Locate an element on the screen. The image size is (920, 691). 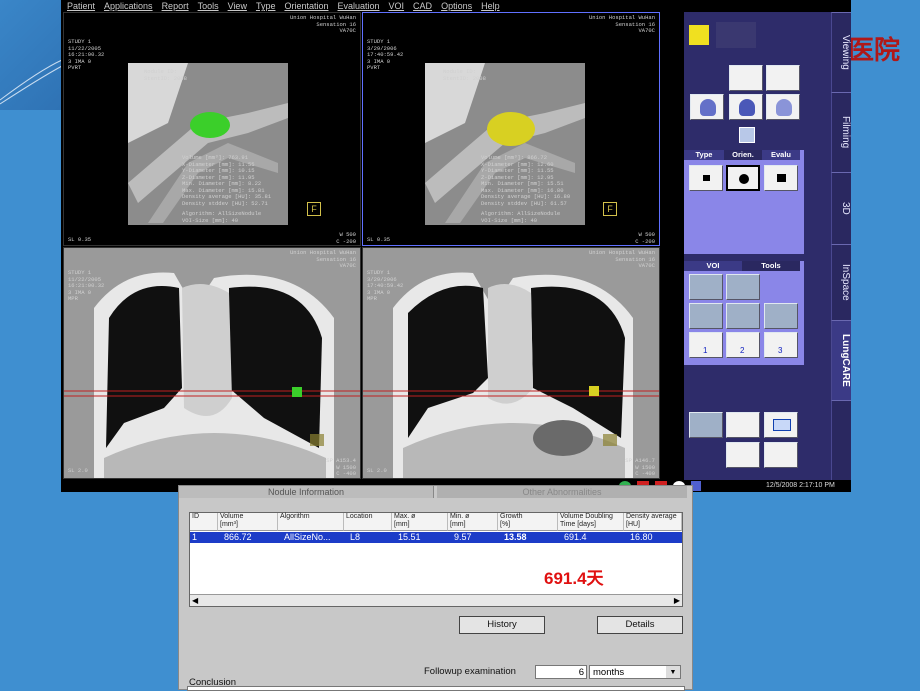
tab-3d: 3D is located at coordinates (841, 208).